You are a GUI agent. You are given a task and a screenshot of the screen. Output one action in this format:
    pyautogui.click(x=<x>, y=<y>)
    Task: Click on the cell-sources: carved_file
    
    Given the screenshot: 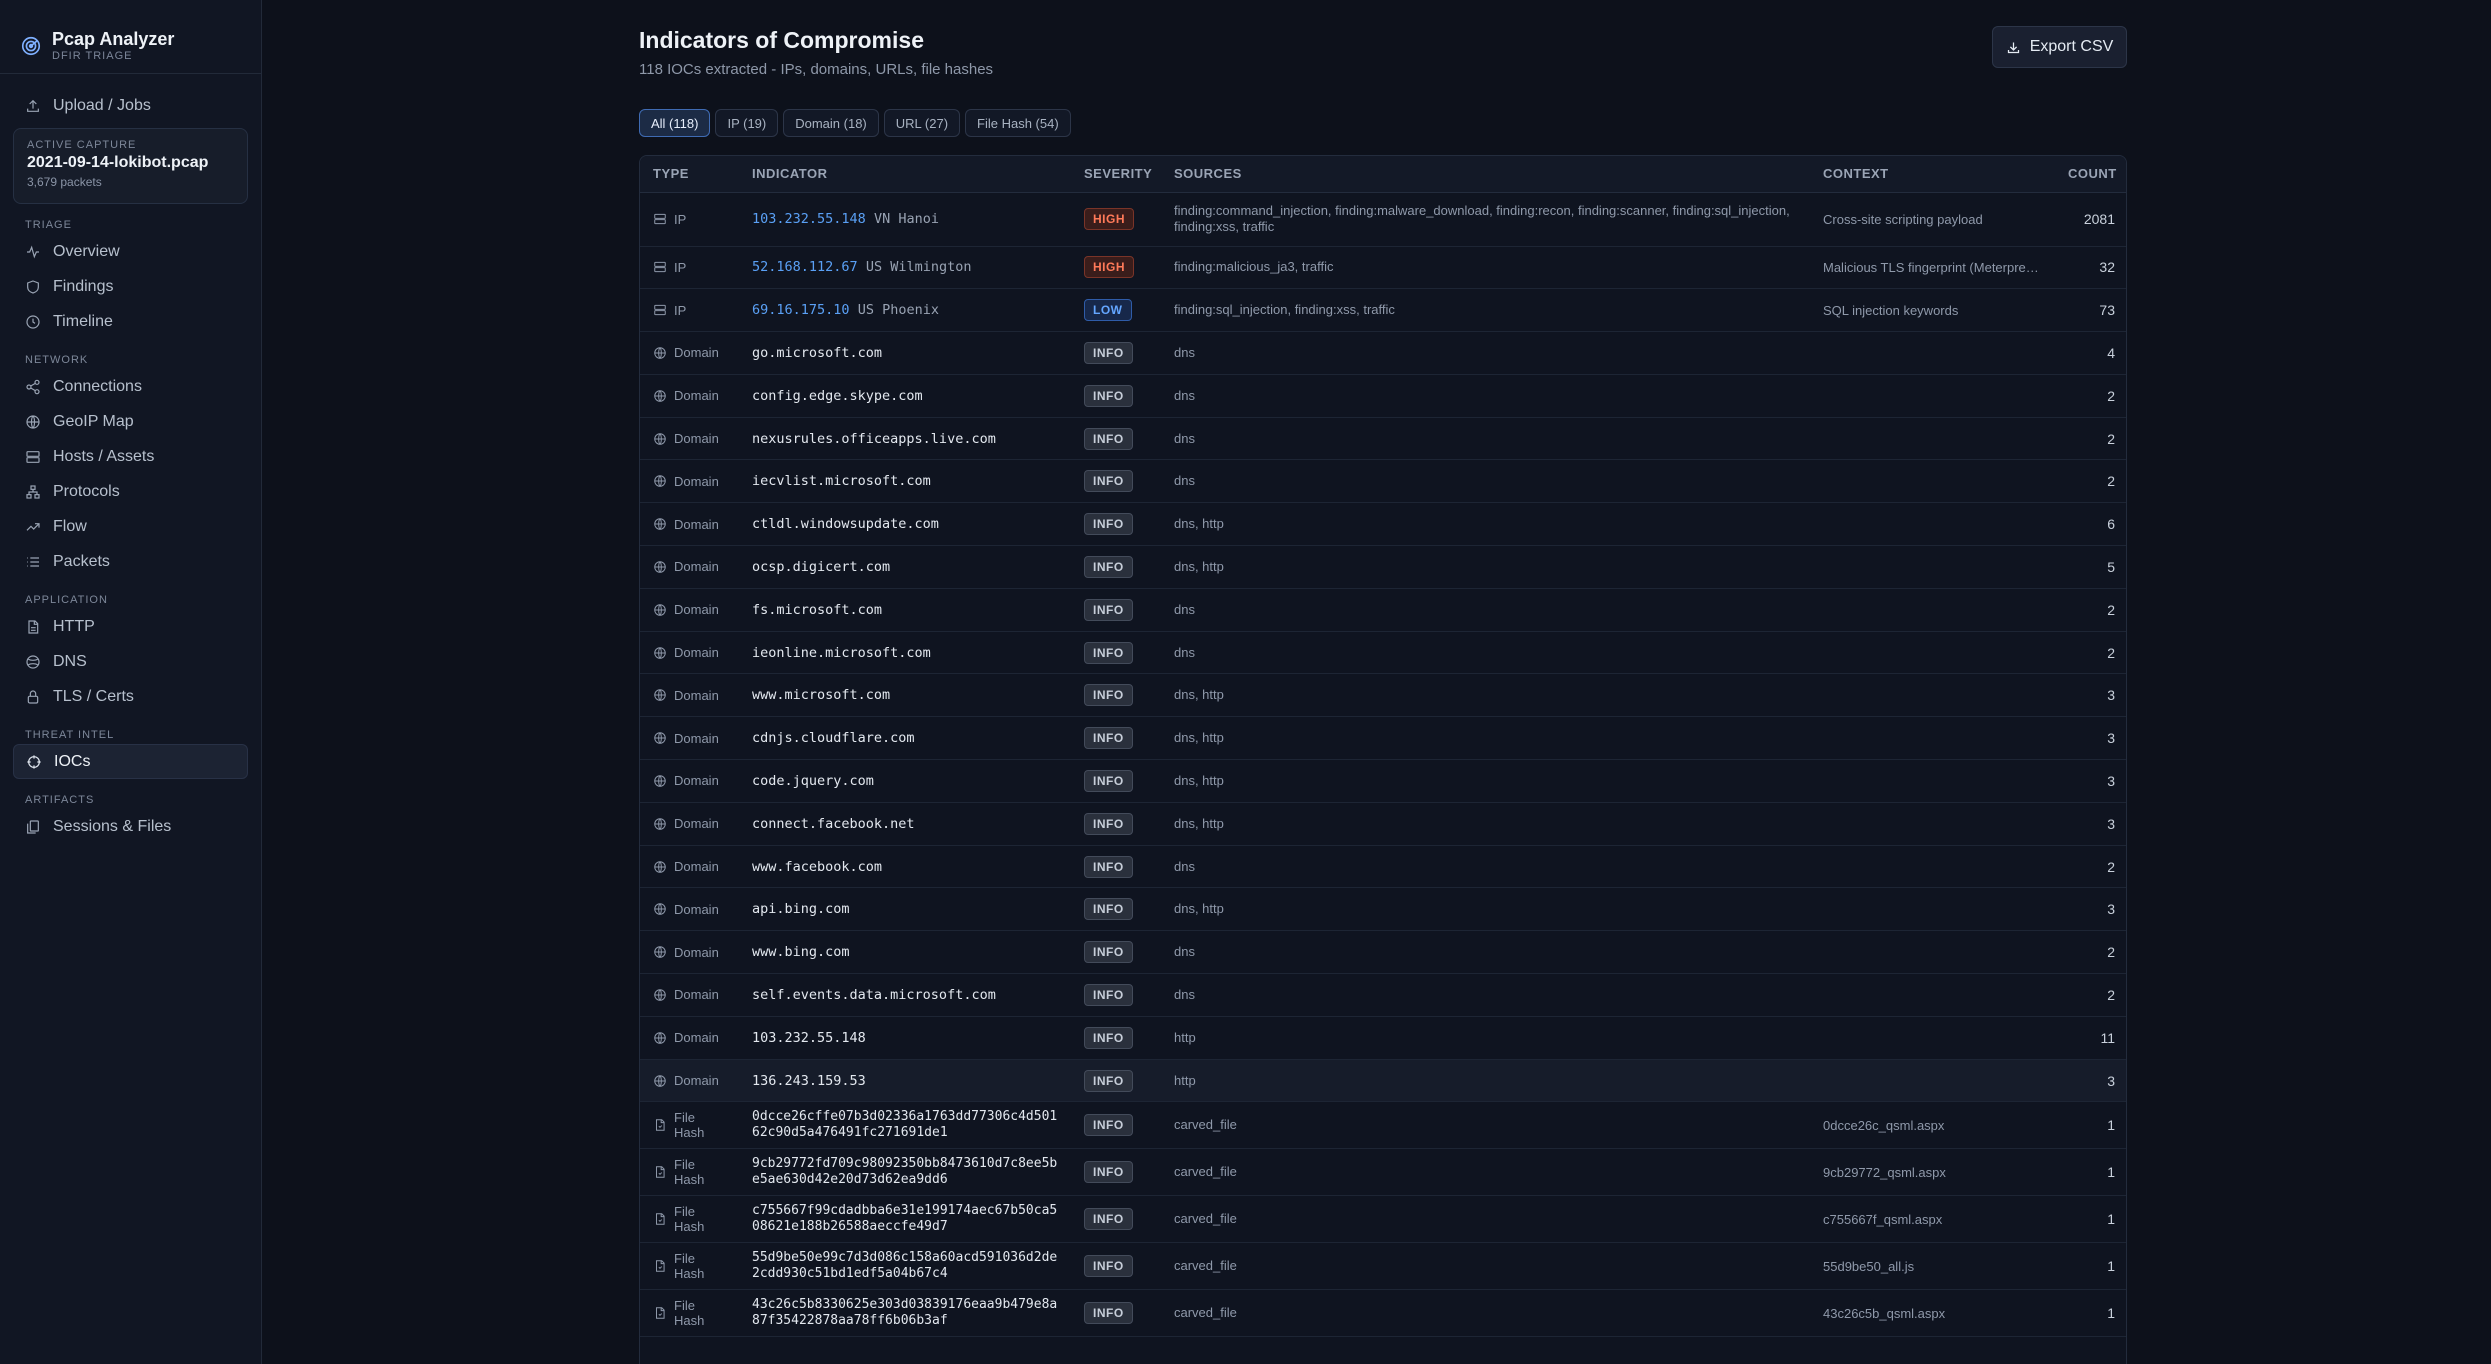 What is the action you would take?
    pyautogui.click(x=1485, y=1125)
    